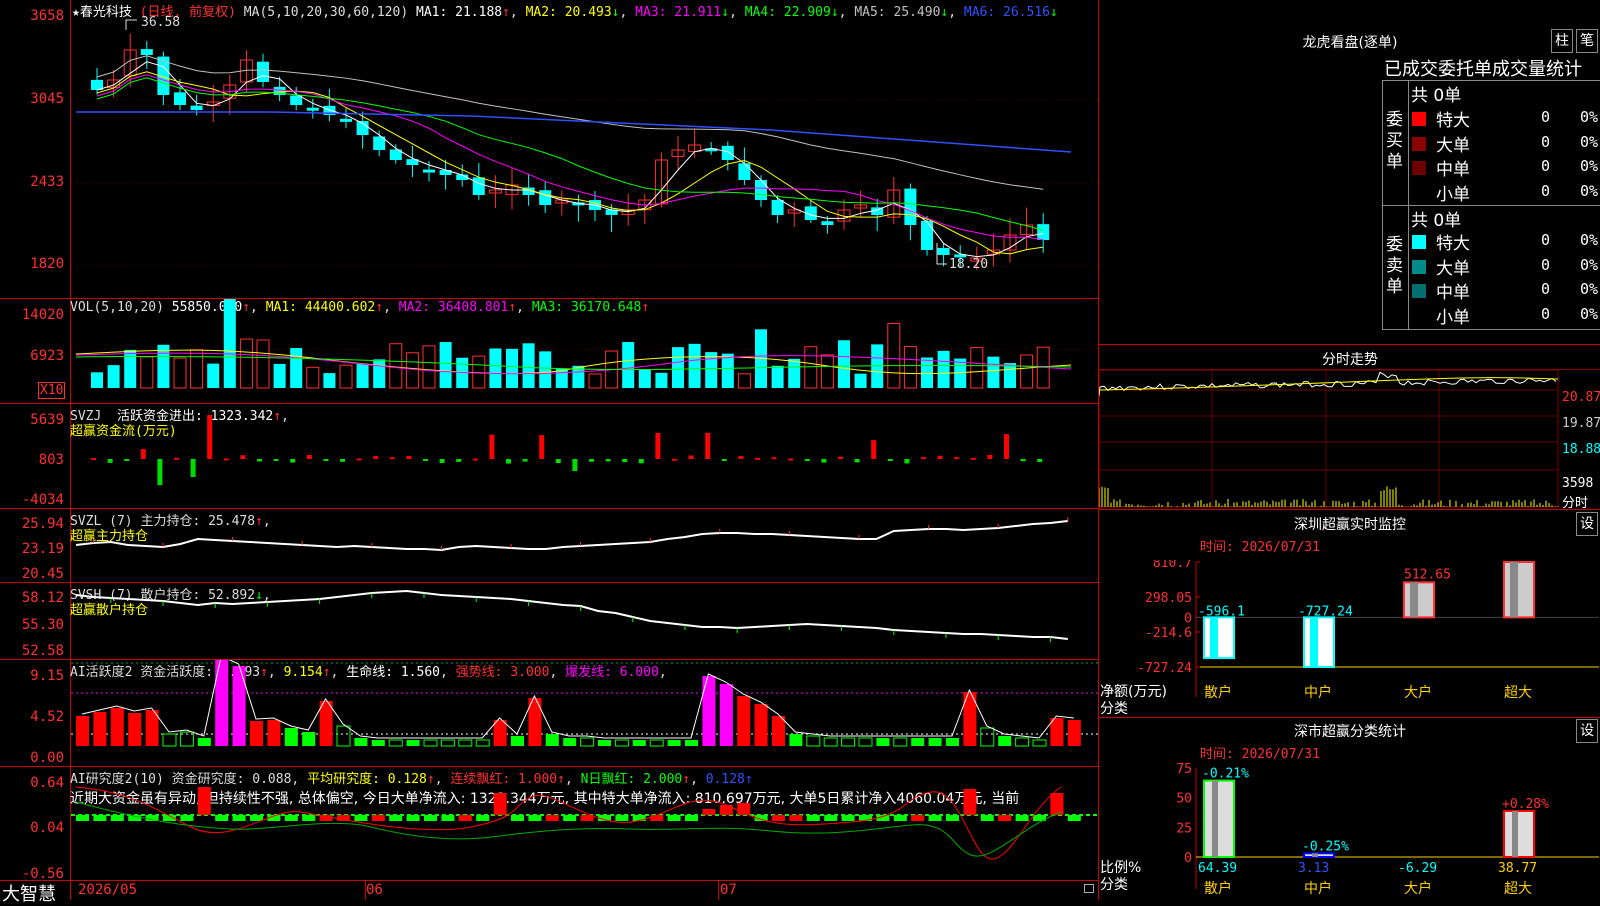 The width and height of the screenshot is (1600, 906). What do you see at coordinates (584, 545) in the screenshot?
I see `svzl-chart` at bounding box center [584, 545].